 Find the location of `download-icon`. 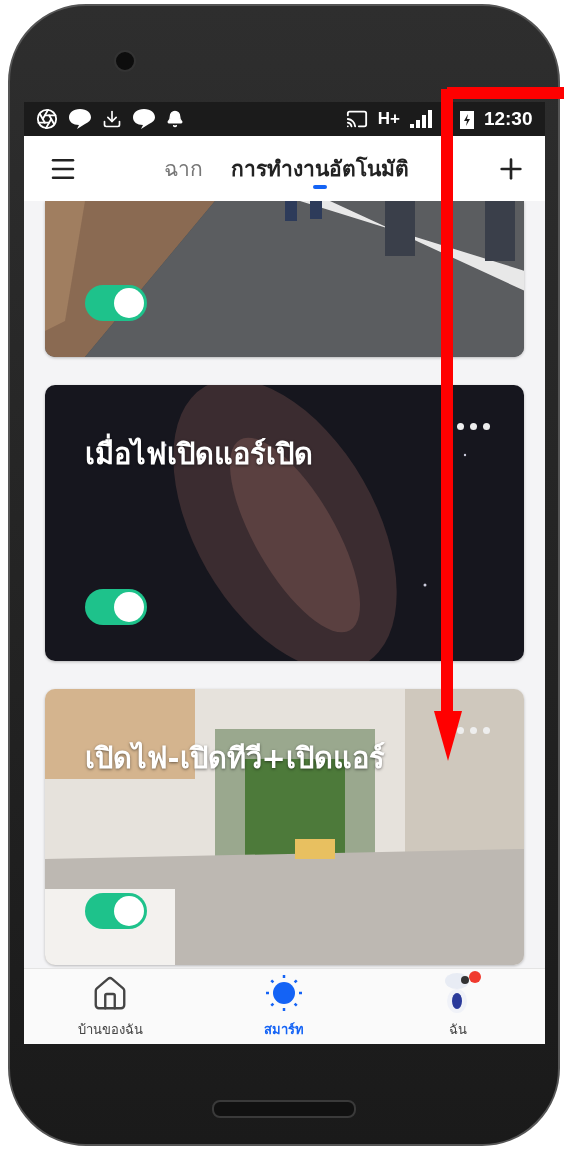

download-icon is located at coordinates (111, 119).